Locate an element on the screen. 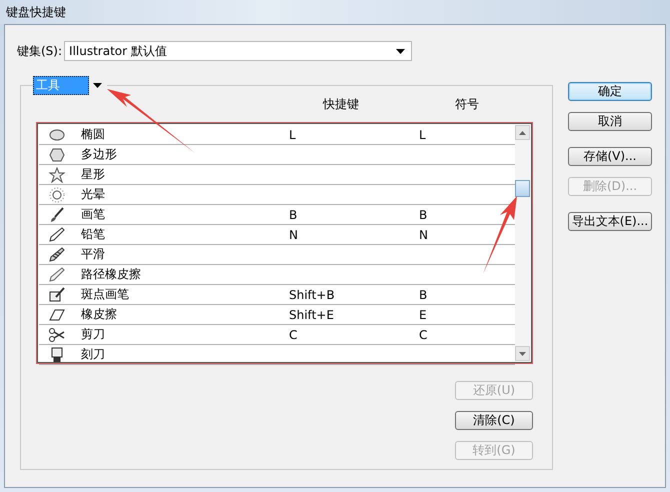 The height and width of the screenshot is (492, 670). symbol-cell-text: E is located at coordinates (423, 315).